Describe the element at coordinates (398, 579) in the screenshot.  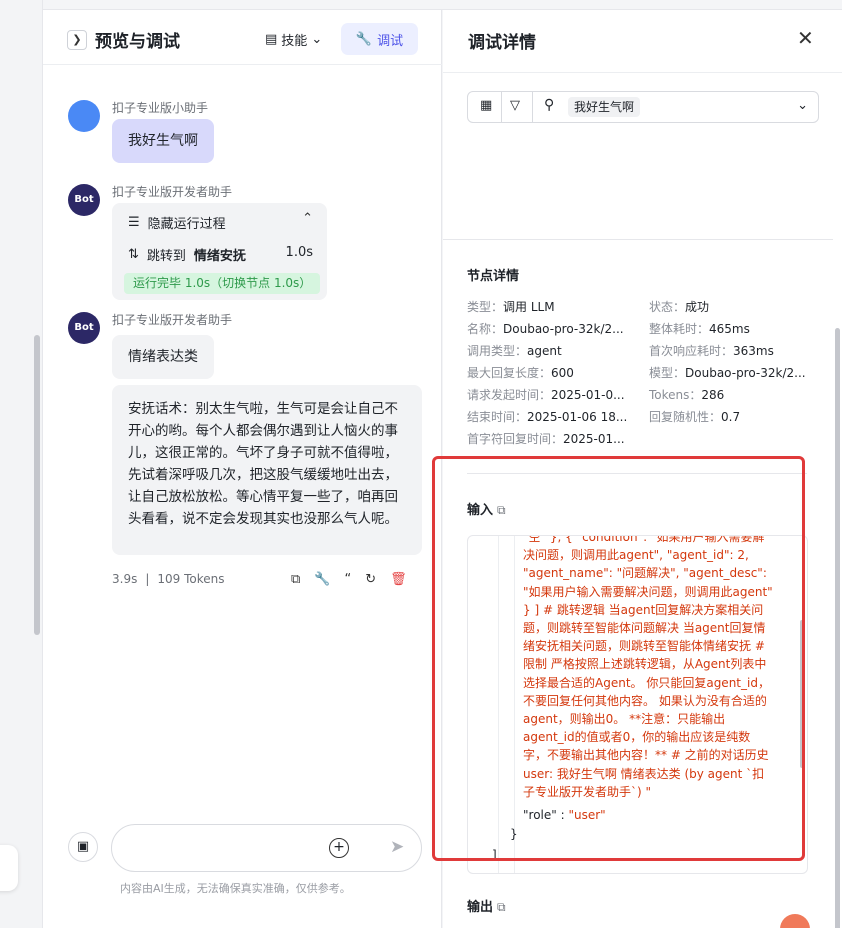
I see `delete-icon: 🗑` at that location.